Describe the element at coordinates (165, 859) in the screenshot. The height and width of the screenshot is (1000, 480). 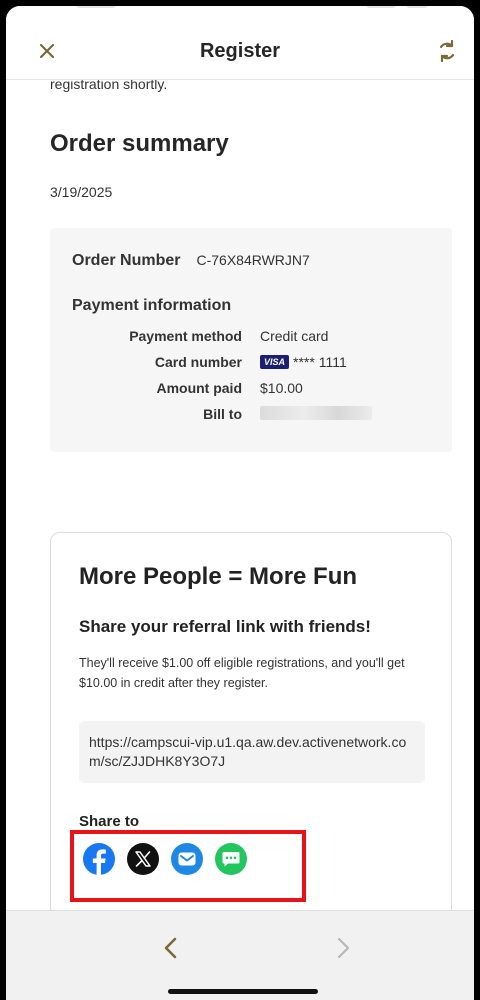
I see `share-icons` at that location.